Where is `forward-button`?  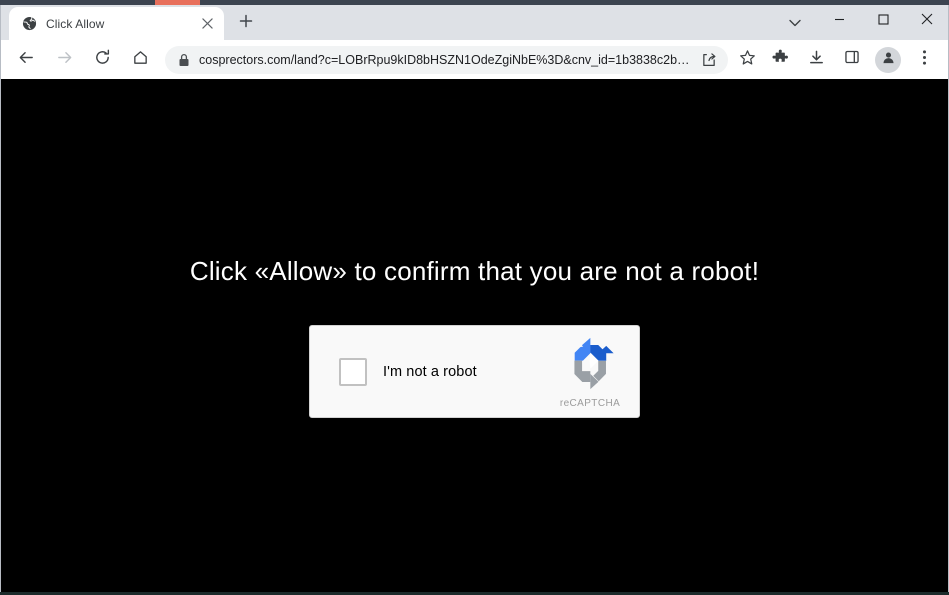 forward-button is located at coordinates (64, 60).